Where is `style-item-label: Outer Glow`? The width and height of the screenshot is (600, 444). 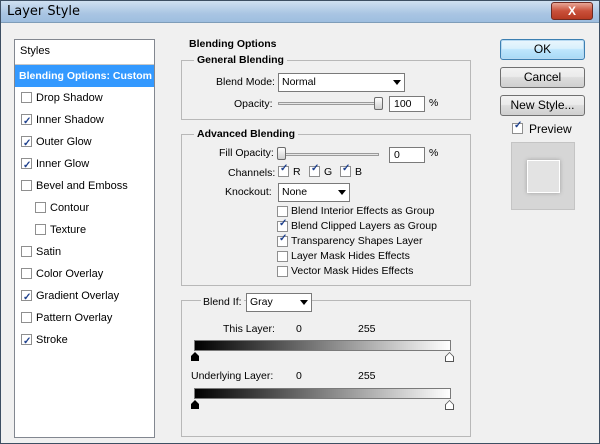 style-item-label: Outer Glow is located at coordinates (64, 142).